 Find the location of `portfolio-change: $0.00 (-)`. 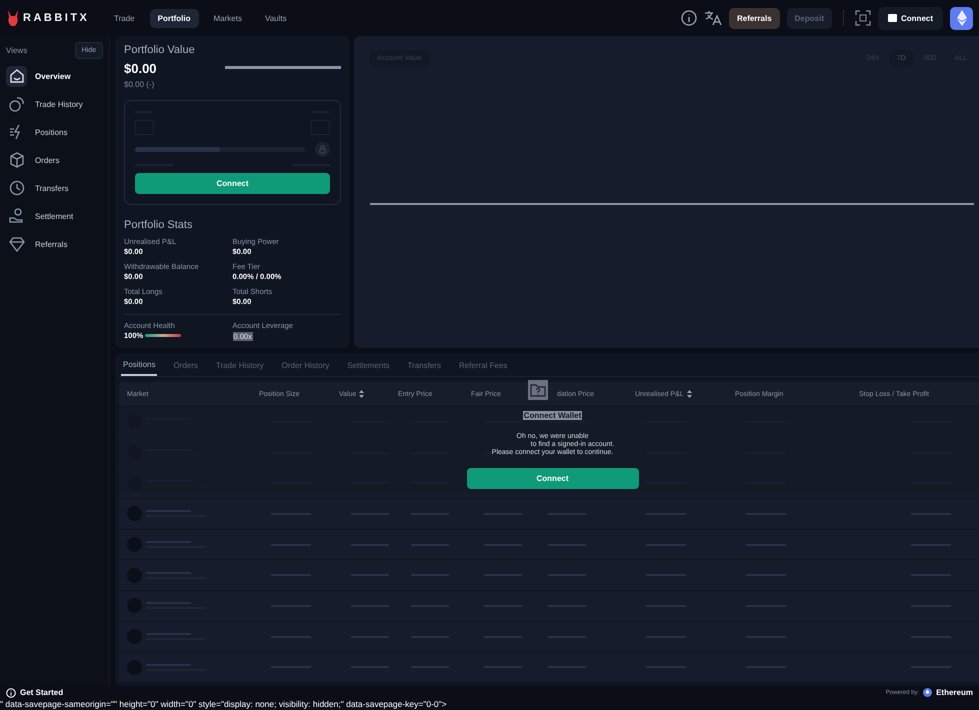

portfolio-change: $0.00 (-) is located at coordinates (140, 84).